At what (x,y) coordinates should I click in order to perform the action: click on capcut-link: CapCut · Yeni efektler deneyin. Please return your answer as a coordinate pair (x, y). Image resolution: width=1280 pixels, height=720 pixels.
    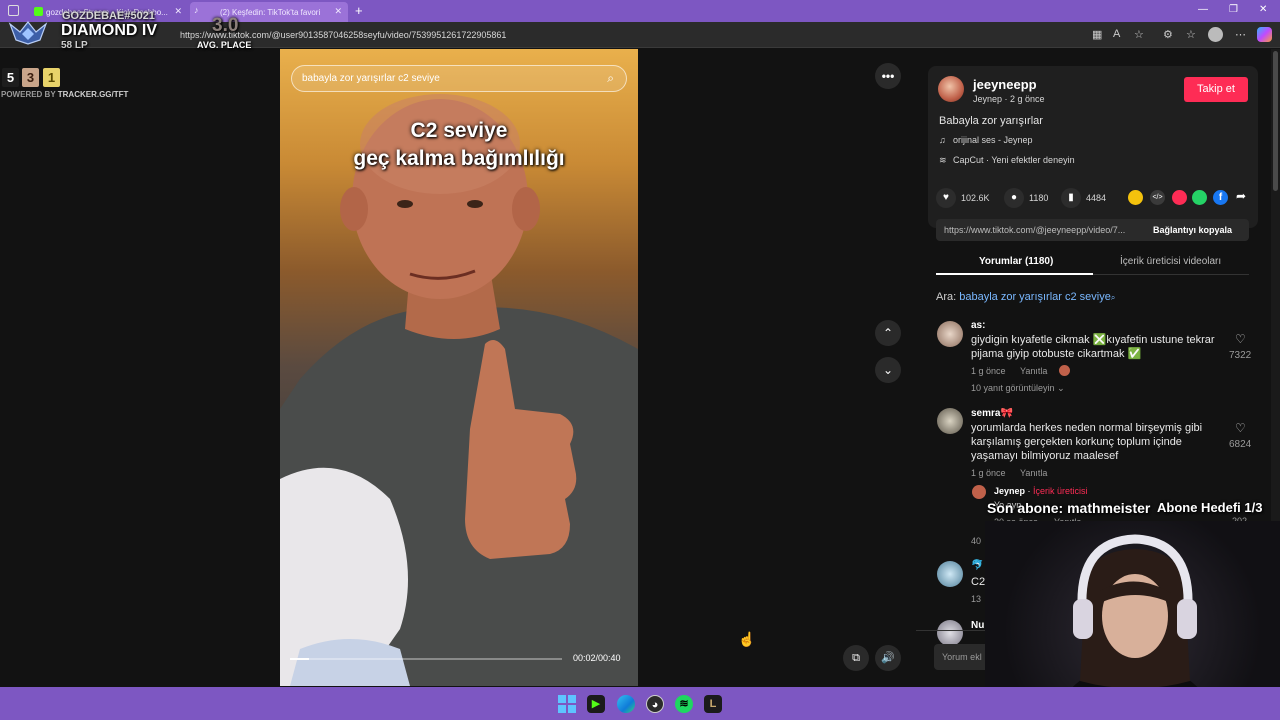
    Looking at the image, I should click on (1014, 160).